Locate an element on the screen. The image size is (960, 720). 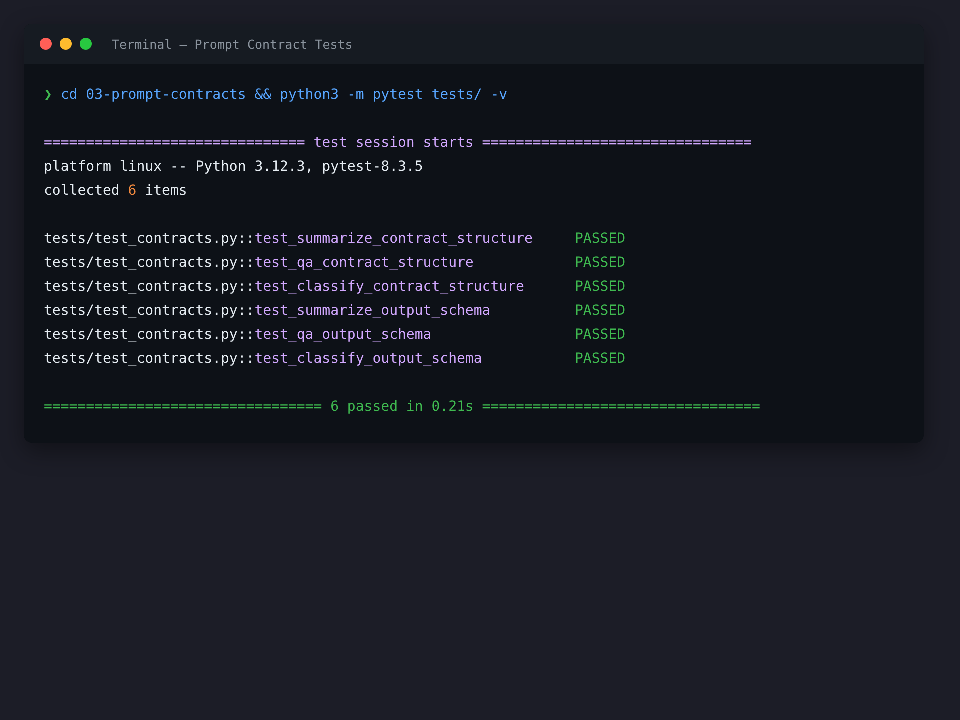
test-summary: ================================= 6 passed in 0.21s ================================= is located at coordinates (403, 407).